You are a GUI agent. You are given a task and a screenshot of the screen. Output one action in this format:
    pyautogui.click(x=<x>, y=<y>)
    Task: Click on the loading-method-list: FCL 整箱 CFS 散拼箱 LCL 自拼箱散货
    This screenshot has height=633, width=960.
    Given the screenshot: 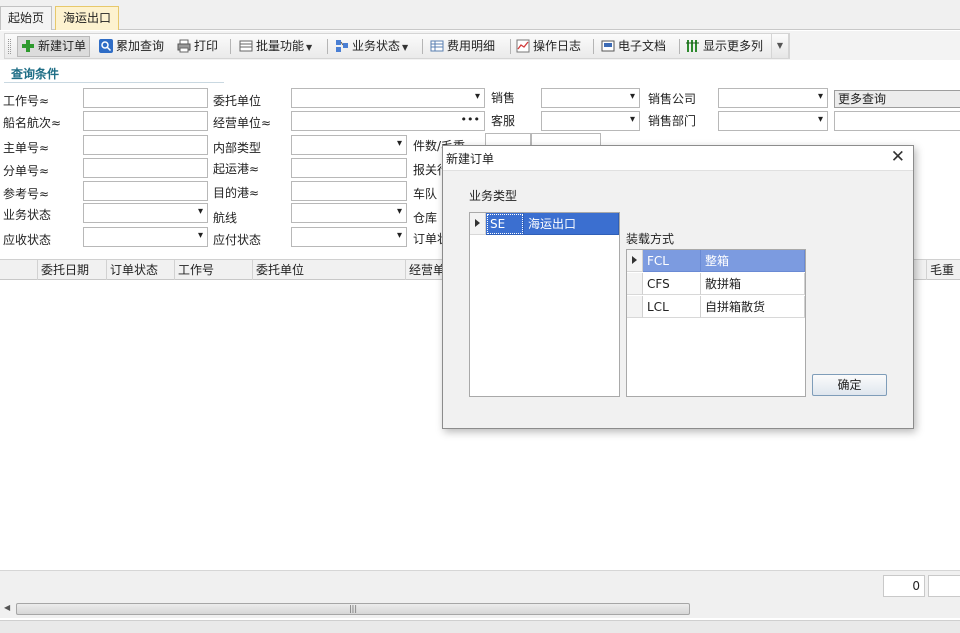 What is the action you would take?
    pyautogui.click(x=716, y=323)
    